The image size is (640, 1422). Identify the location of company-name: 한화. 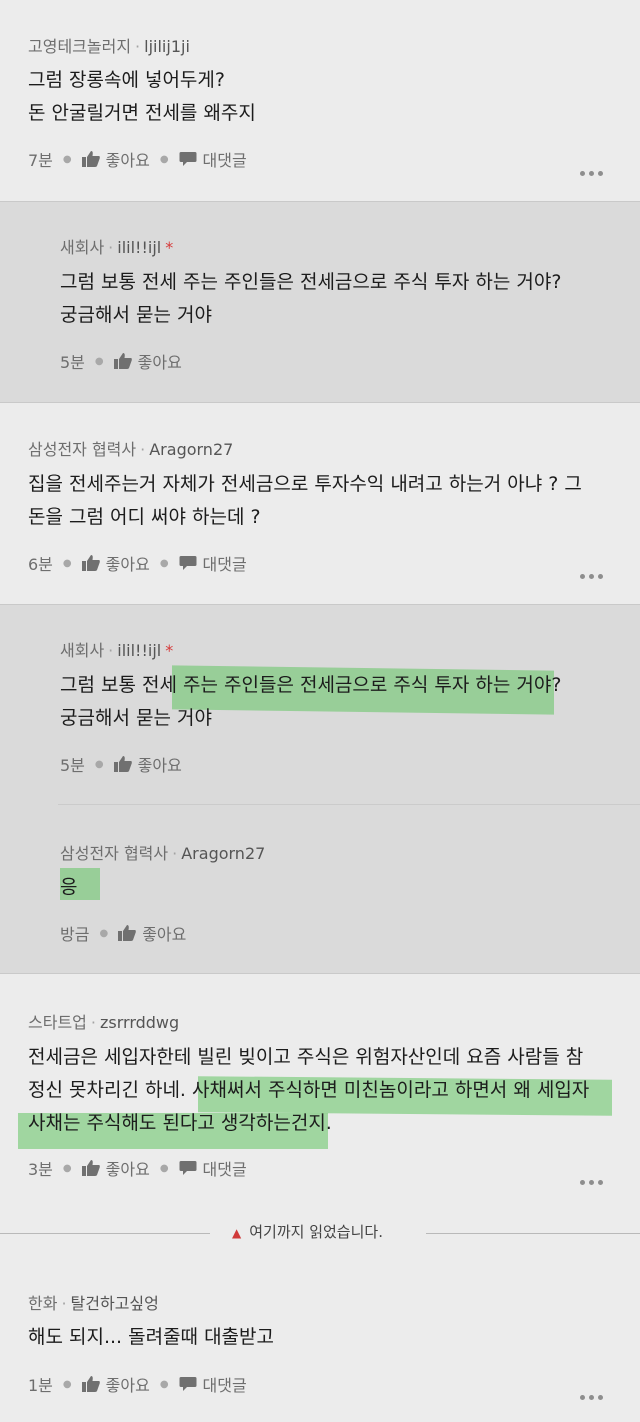
(42, 1303).